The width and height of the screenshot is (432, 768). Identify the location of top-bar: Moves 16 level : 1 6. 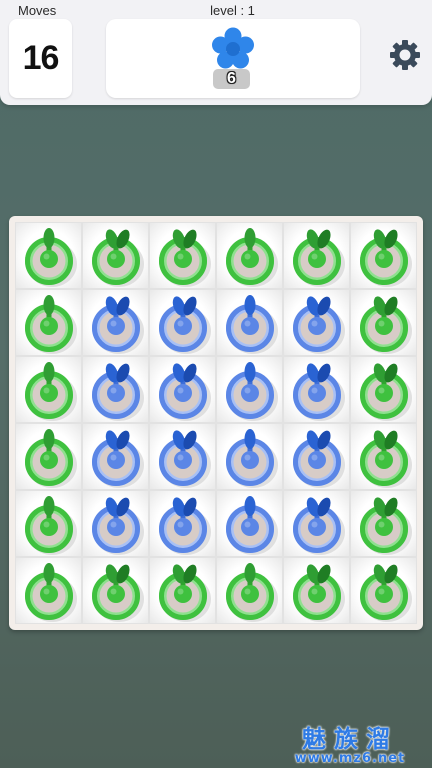
(216, 52).